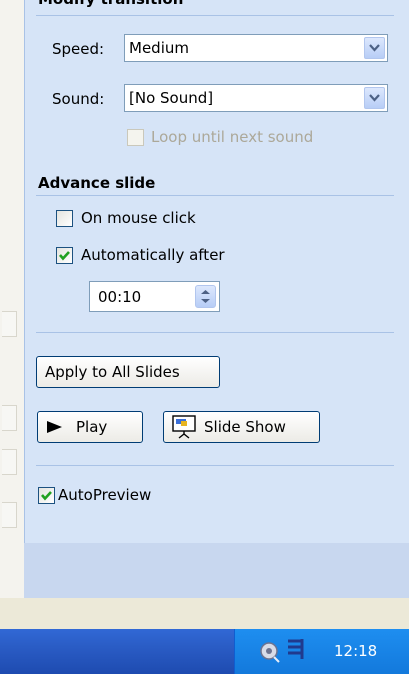  Describe the element at coordinates (171, 98) in the screenshot. I see `sound-value: [No Sound]` at that location.